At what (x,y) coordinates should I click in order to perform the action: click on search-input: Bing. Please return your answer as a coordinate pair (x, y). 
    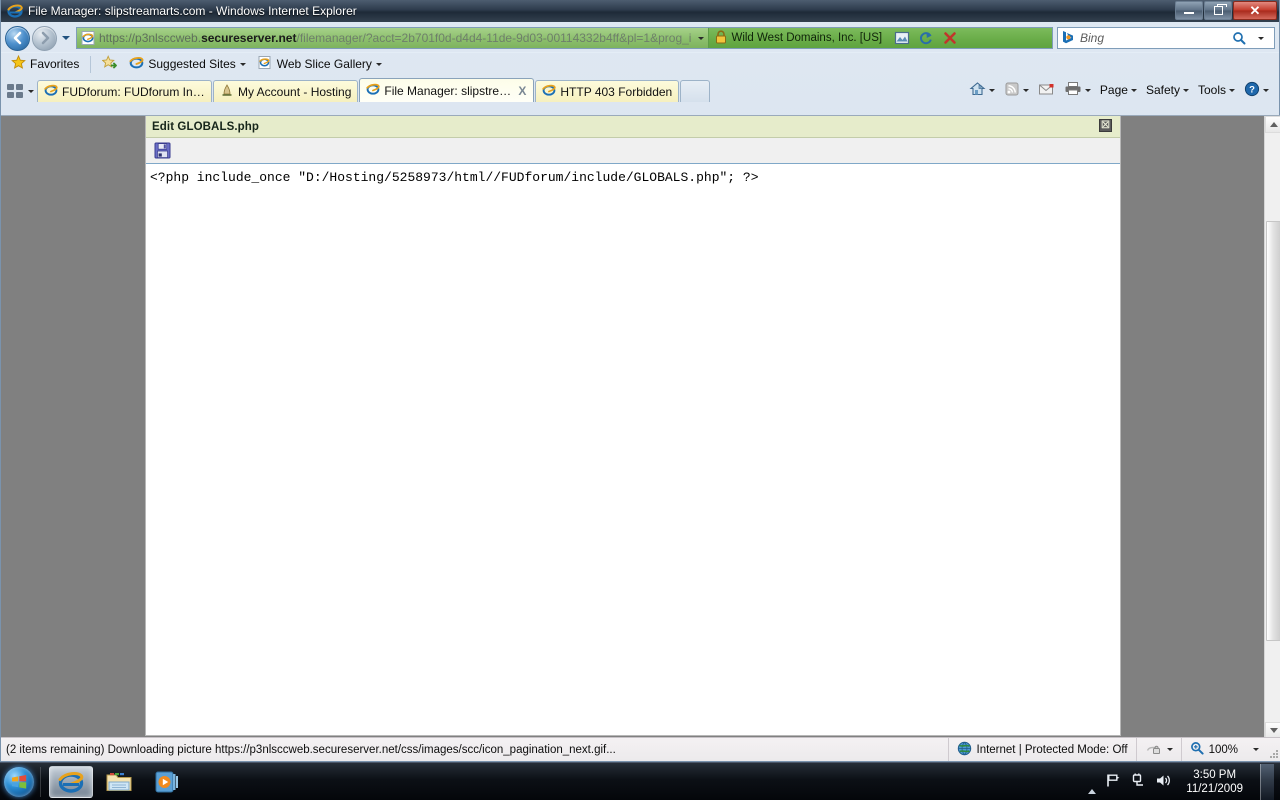
    Looking at the image, I should click on (1152, 38).